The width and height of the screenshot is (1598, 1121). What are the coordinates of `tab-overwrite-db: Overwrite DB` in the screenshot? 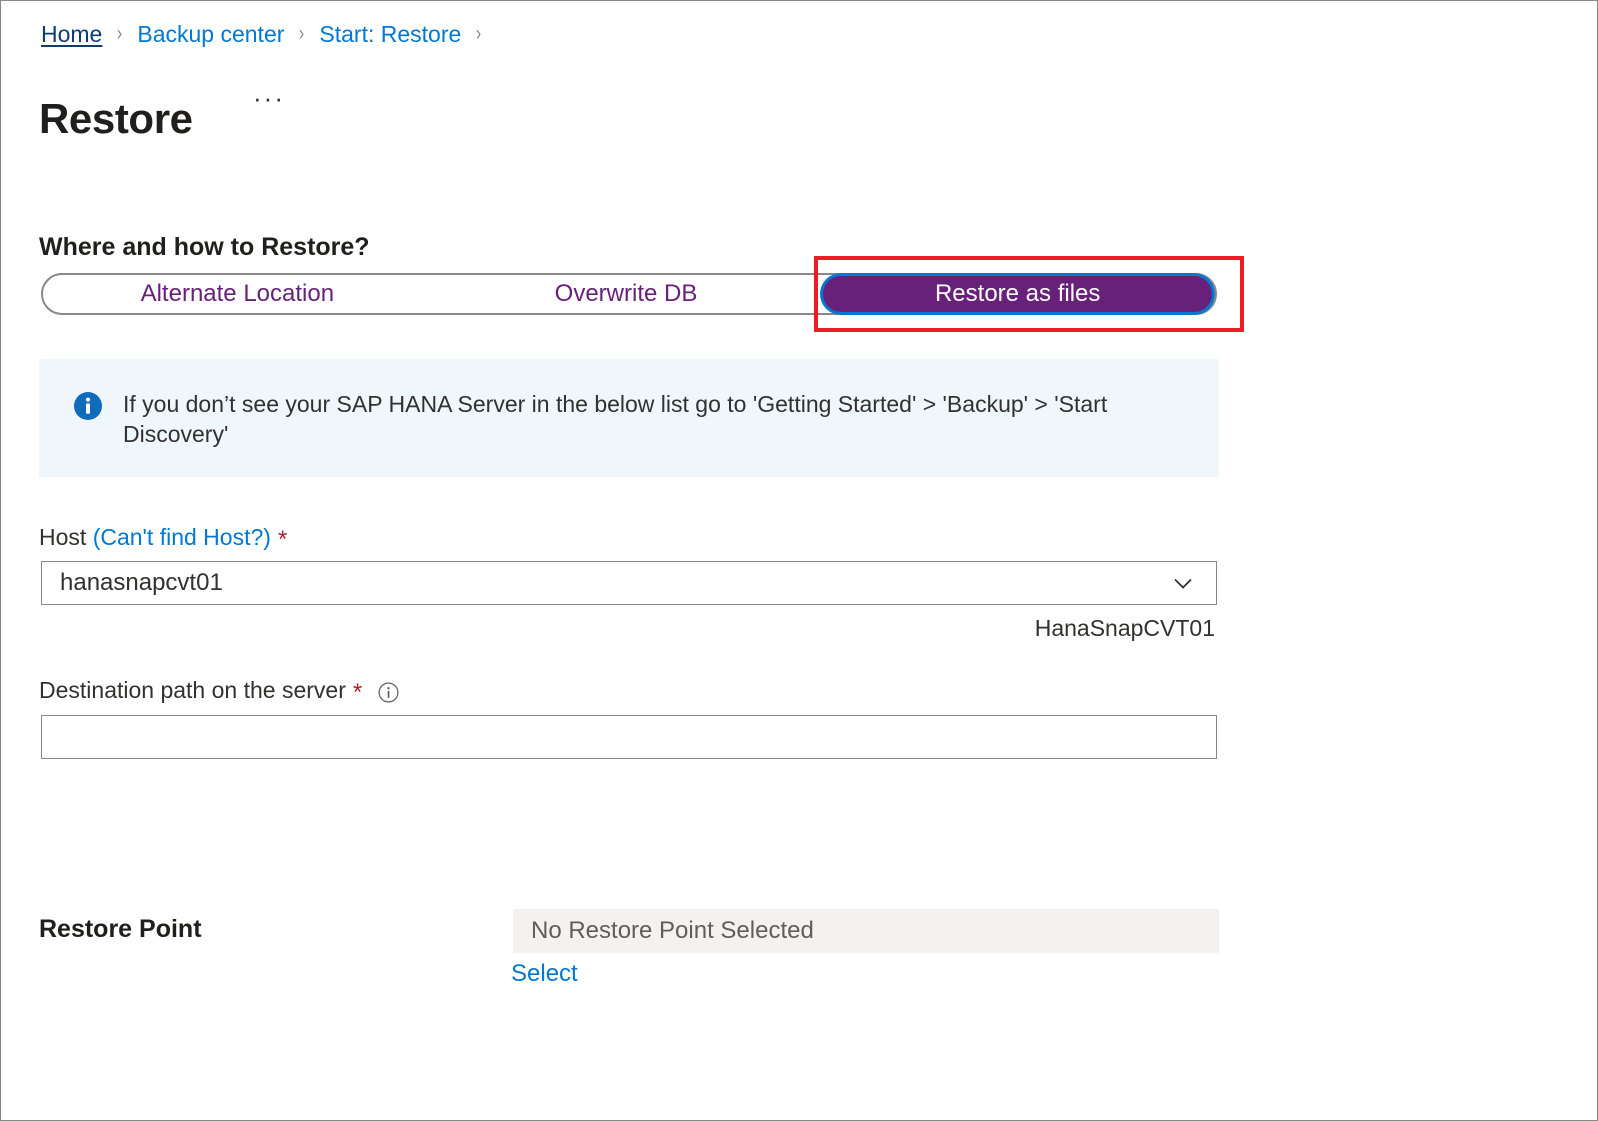 It's located at (626, 294).